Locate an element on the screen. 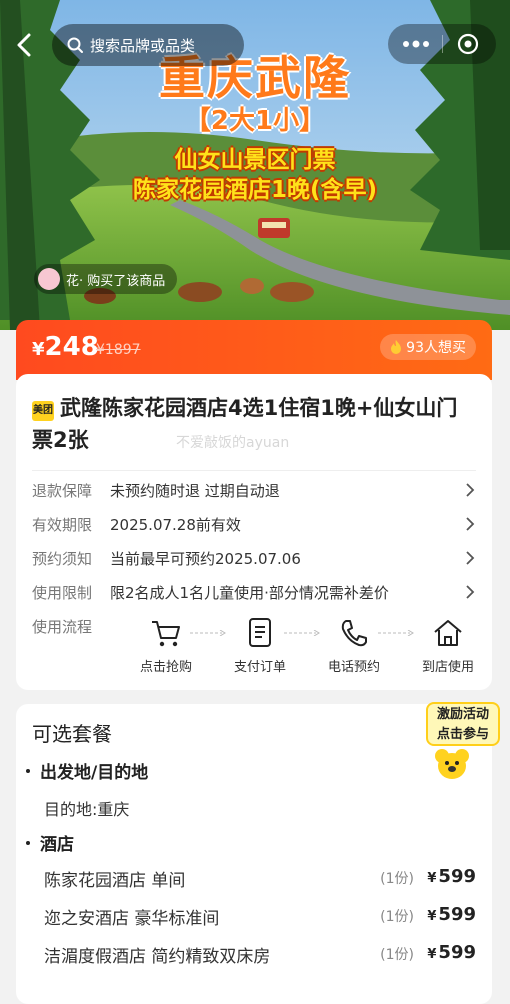 The image size is (510, 1004). close-target-icon is located at coordinates (468, 44).